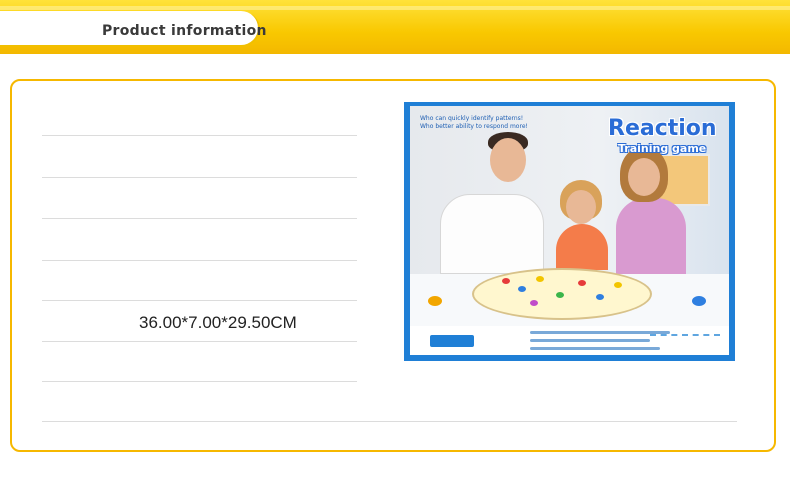 Image resolution: width=790 pixels, height=501 pixels. Describe the element at coordinates (662, 148) in the screenshot. I see `box-subtitle: Training game` at that location.